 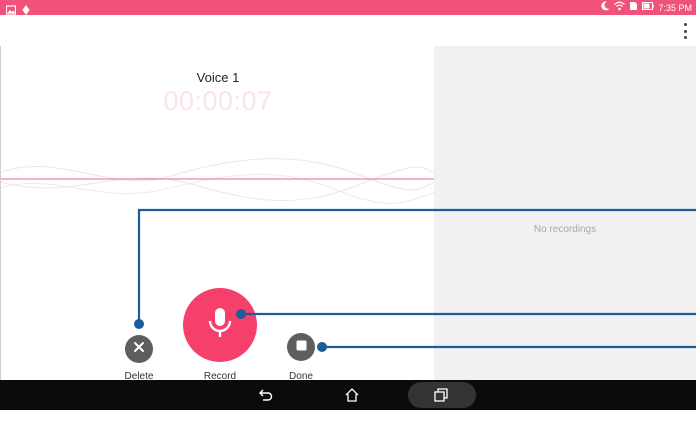 What do you see at coordinates (441, 395) in the screenshot?
I see `recents-icon` at bounding box center [441, 395].